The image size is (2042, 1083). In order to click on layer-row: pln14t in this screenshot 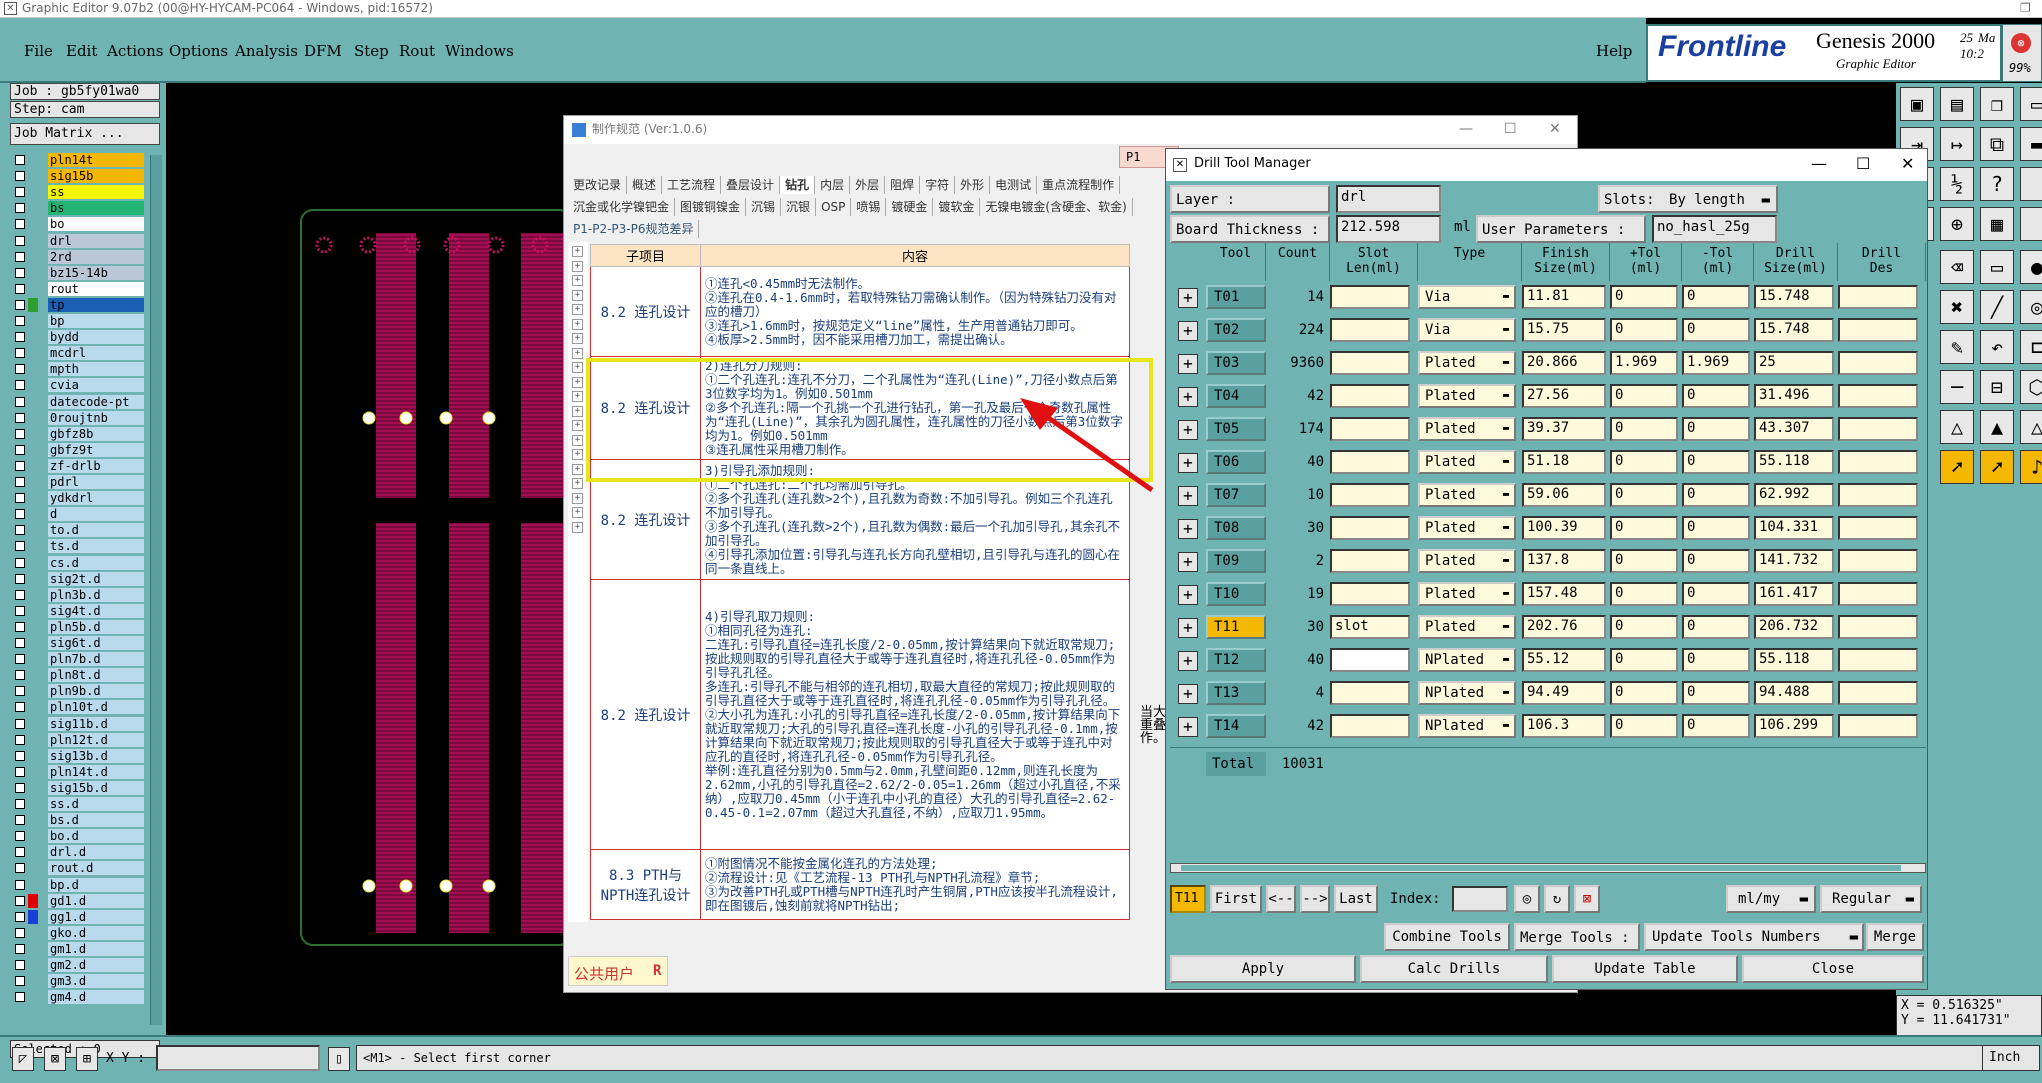, I will do `click(78, 160)`.